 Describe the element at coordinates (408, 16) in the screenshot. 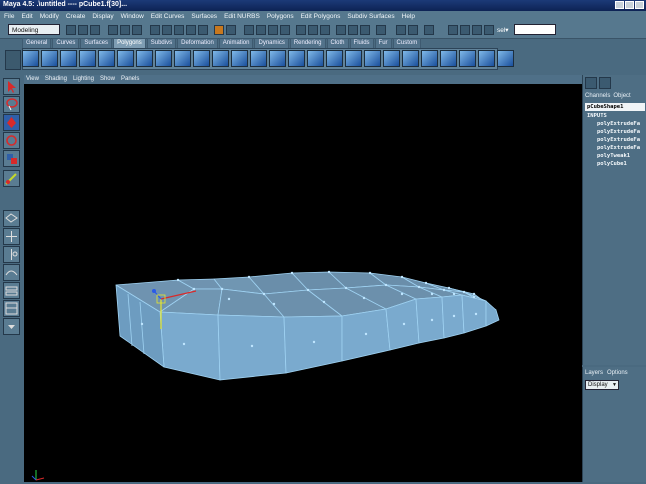

I see `menu-help: Help` at that location.